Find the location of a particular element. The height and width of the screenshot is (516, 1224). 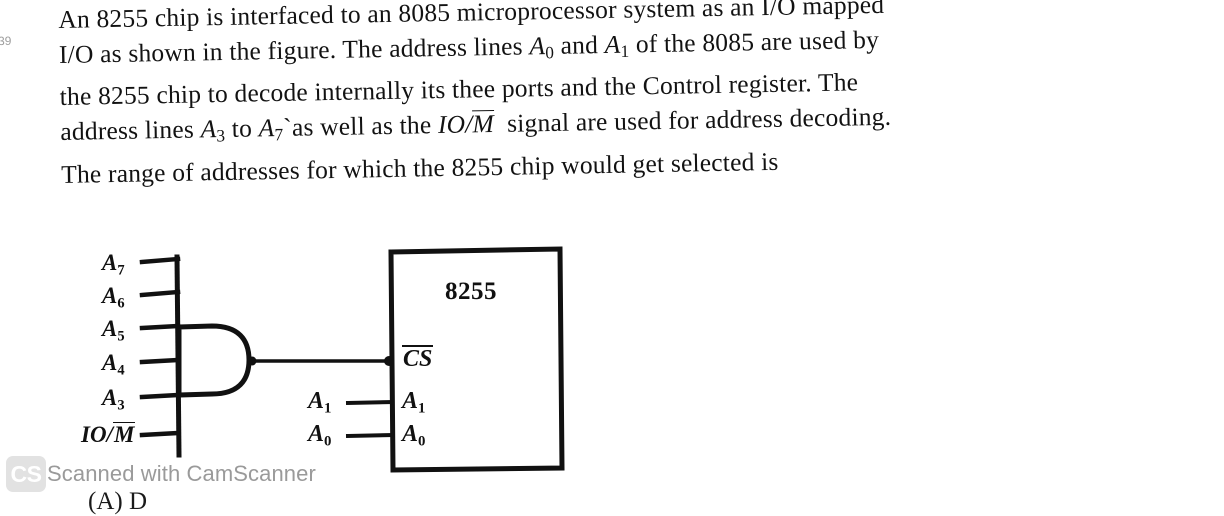

ext-label-a1: A1 is located at coordinates (320, 402).